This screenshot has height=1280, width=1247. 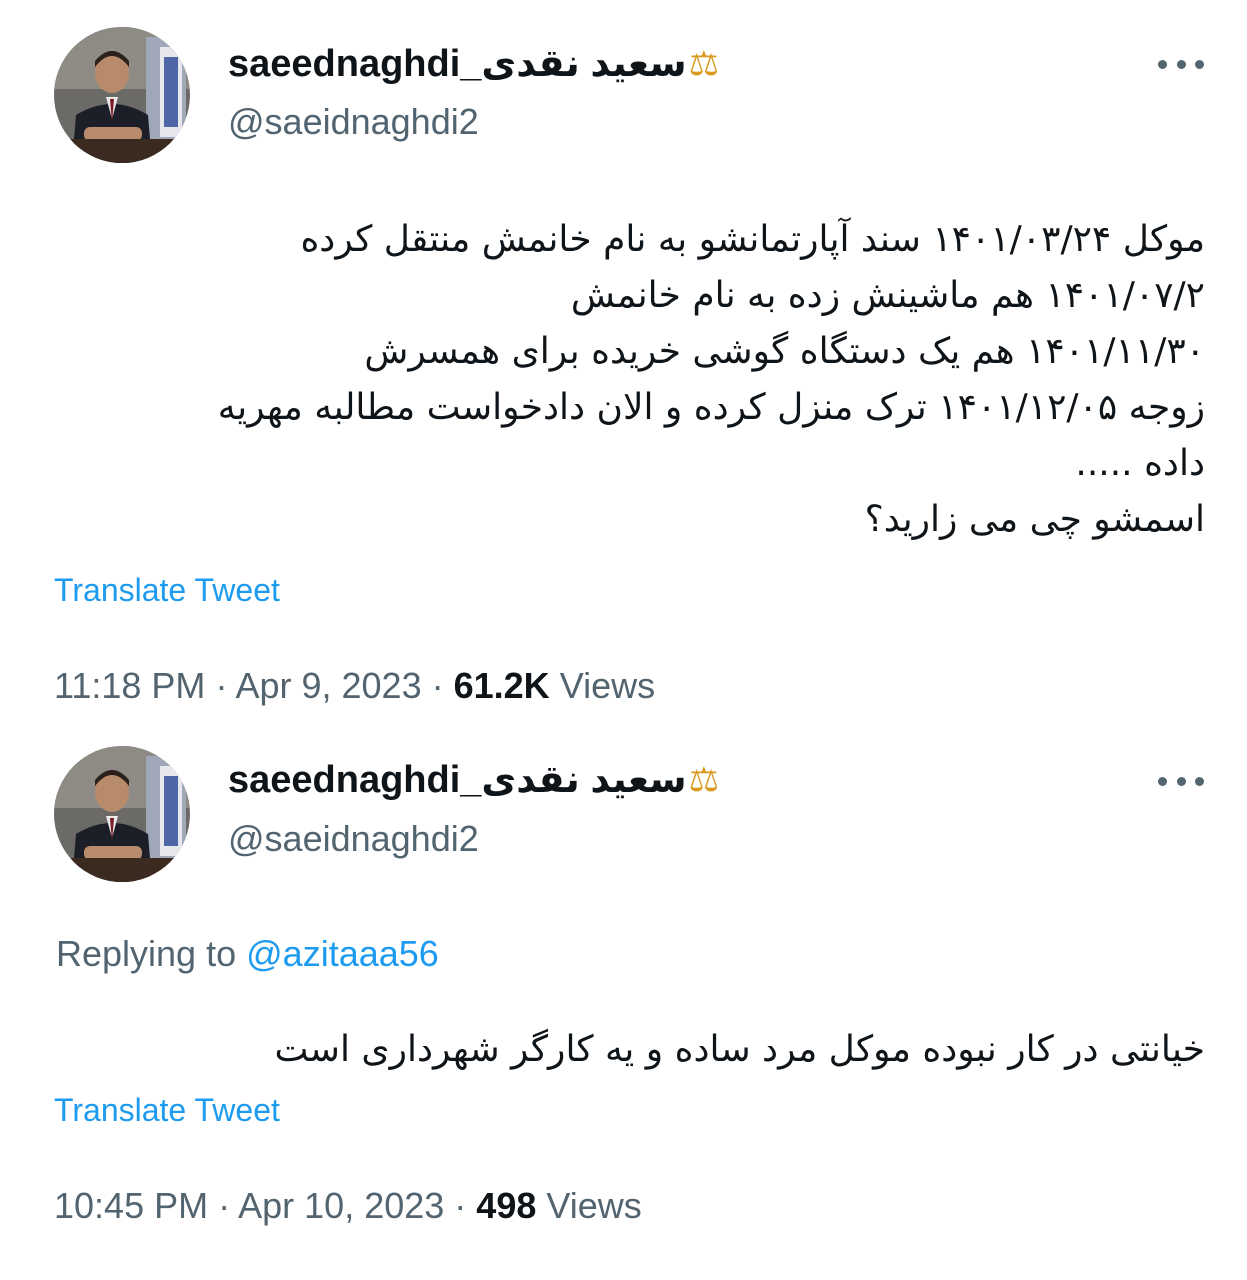 I want to click on tweet-text-line: اسمشو چی می زارید؟, so click(x=1034, y=519).